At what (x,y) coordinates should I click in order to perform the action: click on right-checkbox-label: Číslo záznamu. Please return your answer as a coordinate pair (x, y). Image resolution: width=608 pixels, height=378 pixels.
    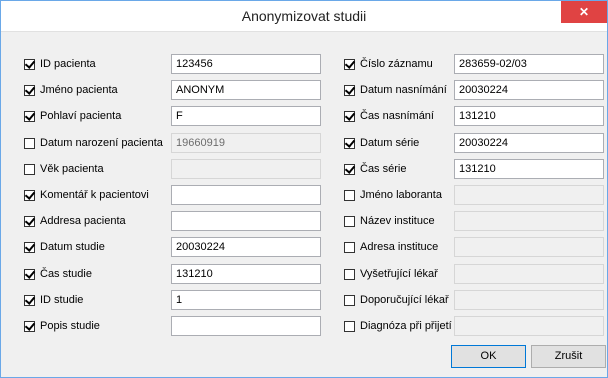
    Looking at the image, I should click on (396, 64).